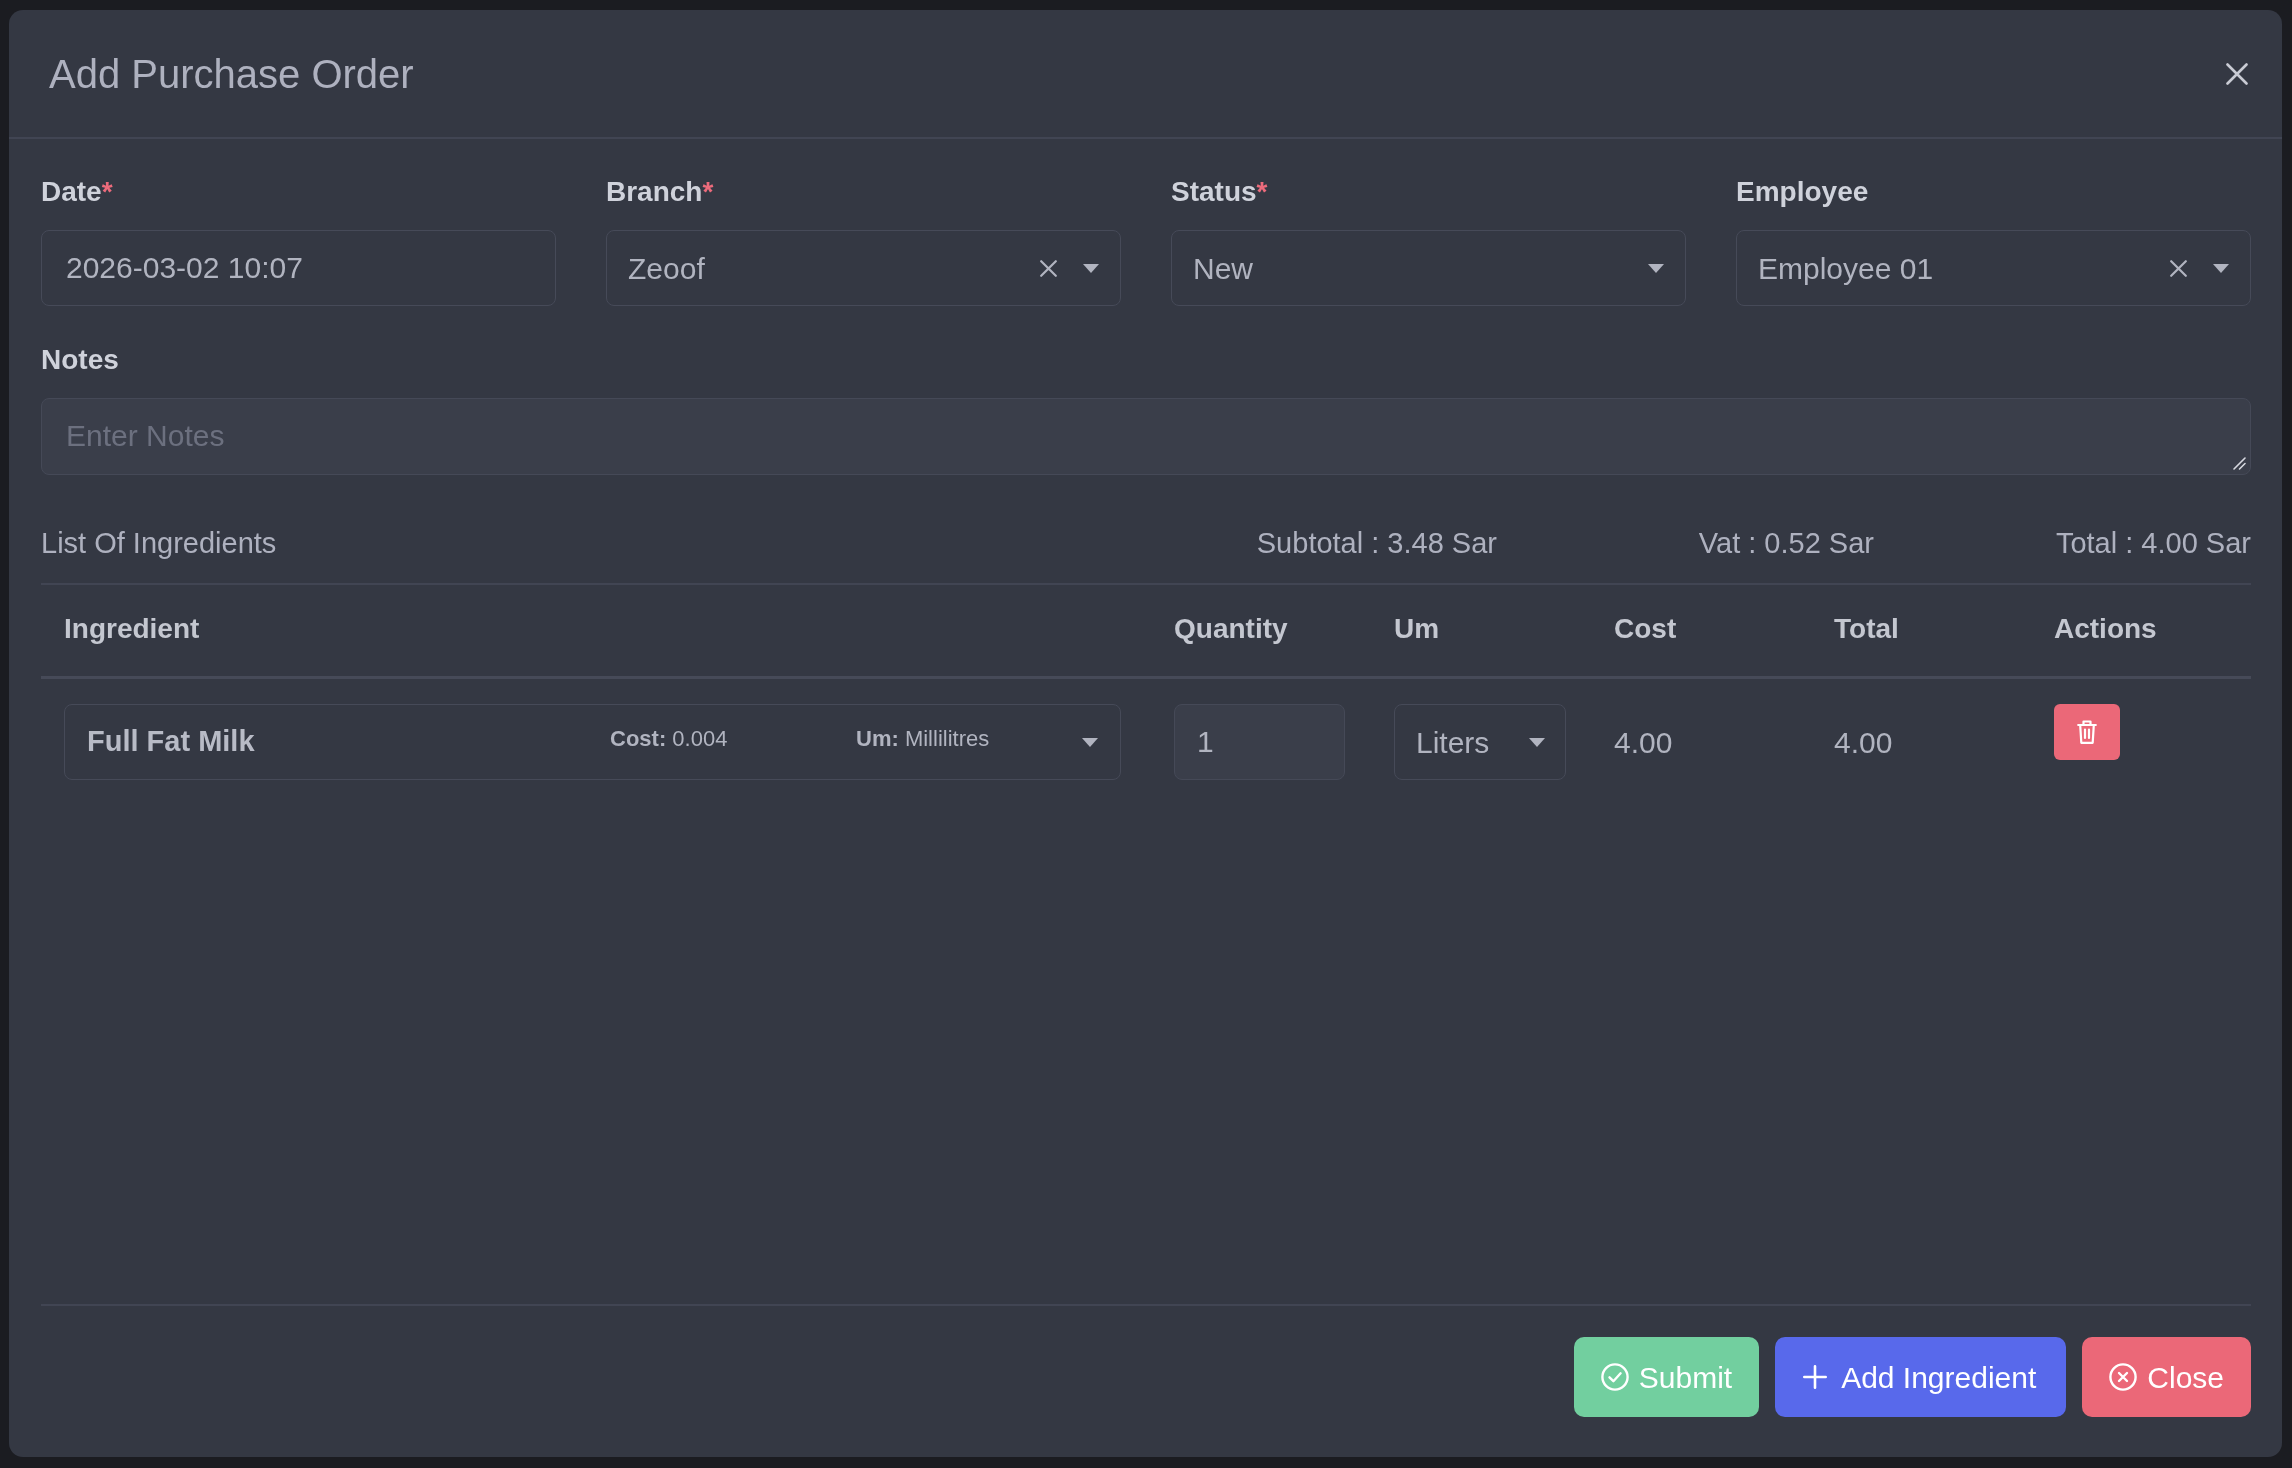 Image resolution: width=2292 pixels, height=1468 pixels. Describe the element at coordinates (231, 74) in the screenshot. I see `dialog-title: Add Purchase Order` at that location.